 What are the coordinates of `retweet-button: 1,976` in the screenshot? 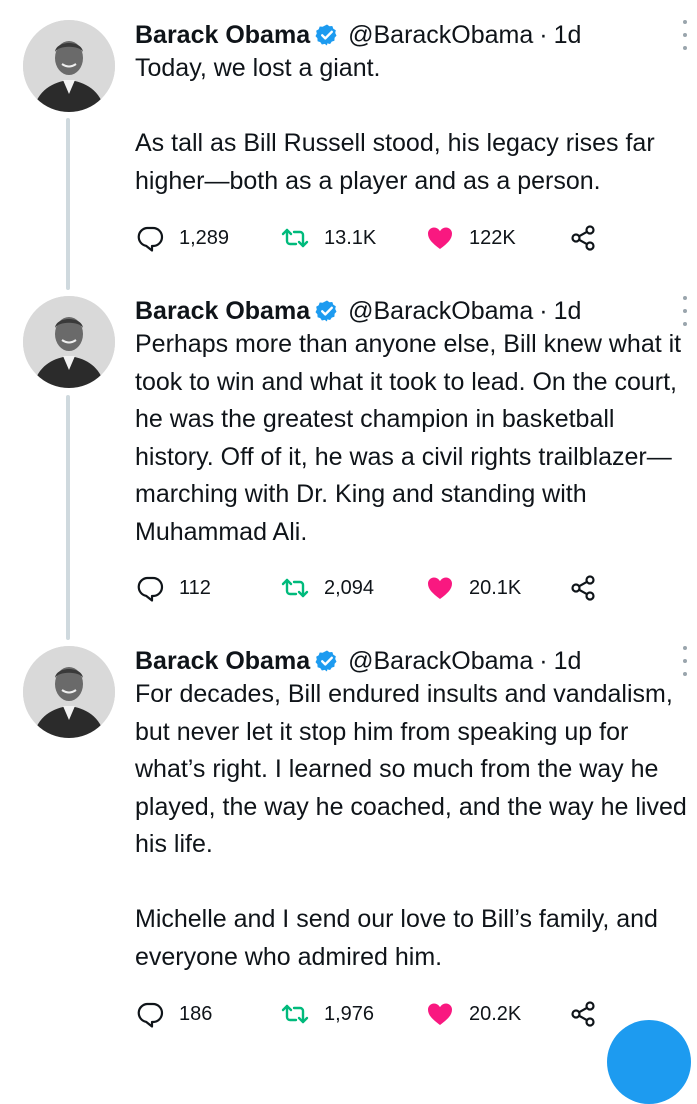 It's located at (327, 1014).